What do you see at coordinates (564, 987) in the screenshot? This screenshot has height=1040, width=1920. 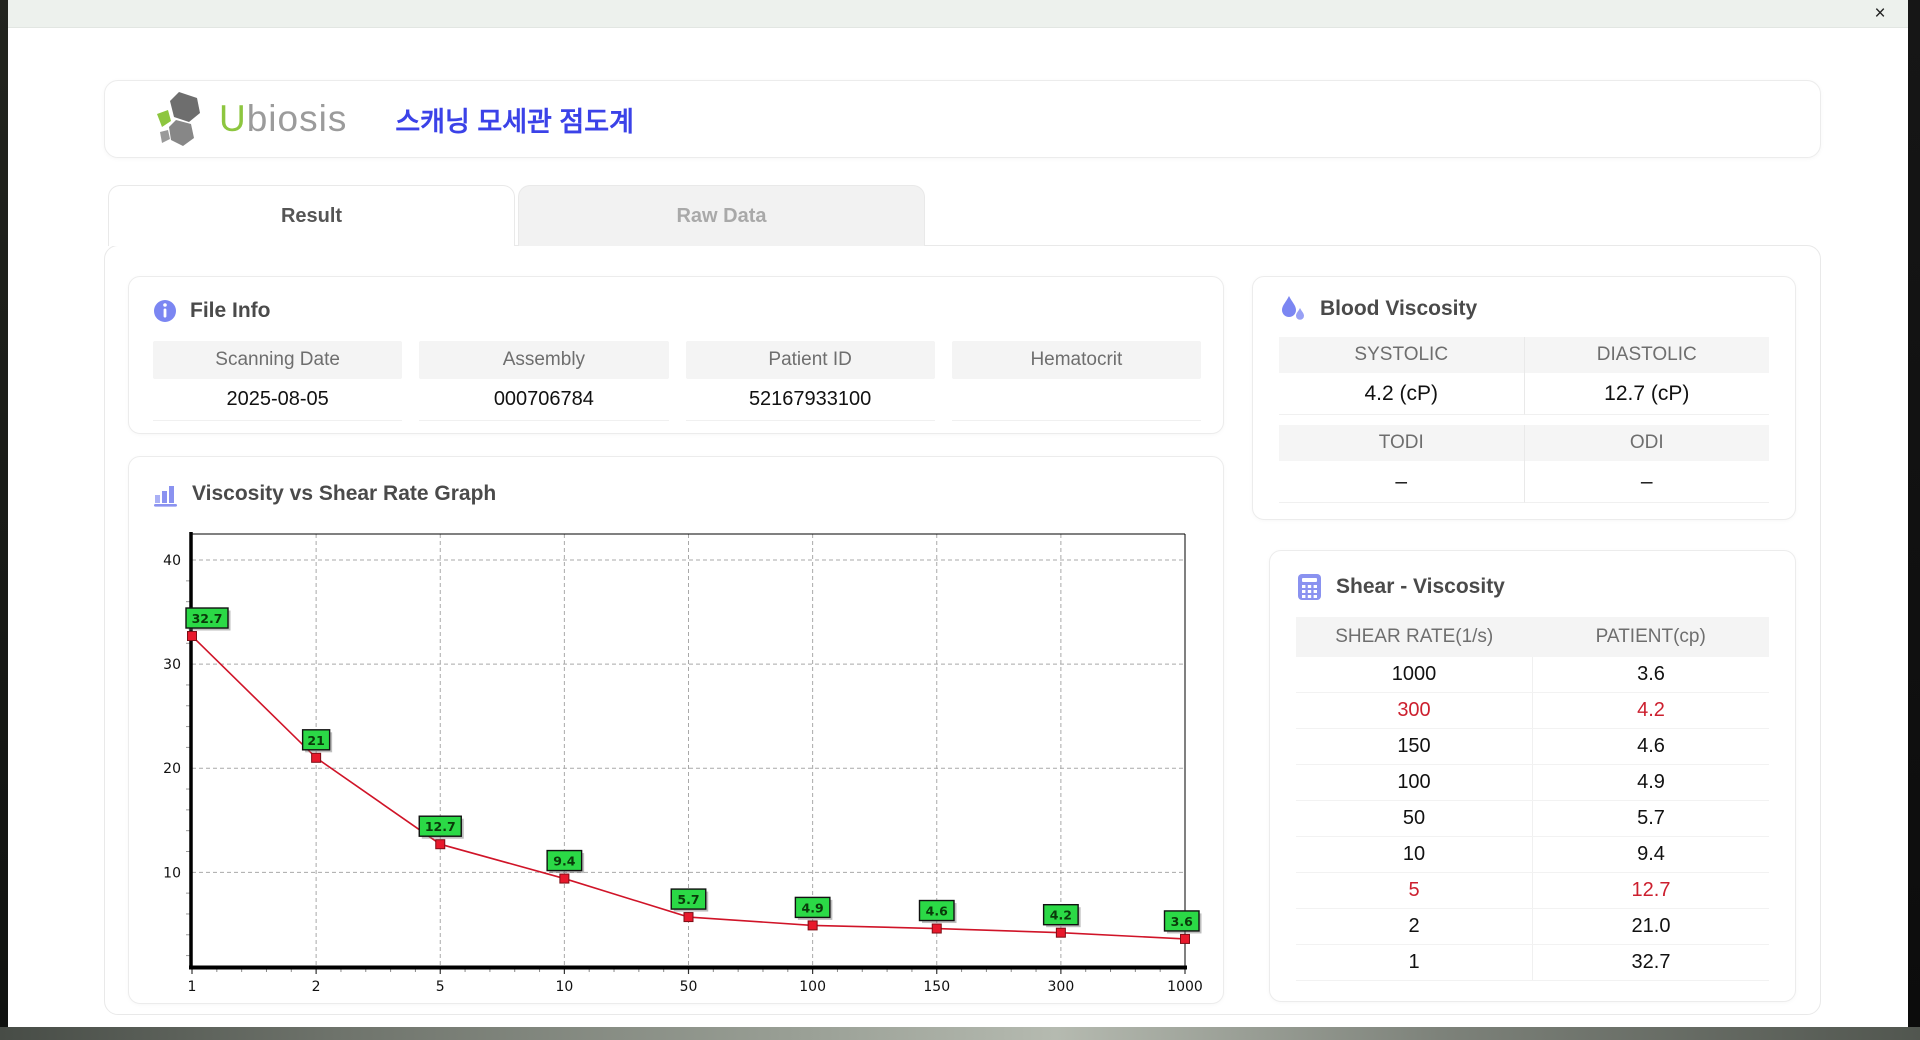 I see `chart-x-tick-label: 10` at bounding box center [564, 987].